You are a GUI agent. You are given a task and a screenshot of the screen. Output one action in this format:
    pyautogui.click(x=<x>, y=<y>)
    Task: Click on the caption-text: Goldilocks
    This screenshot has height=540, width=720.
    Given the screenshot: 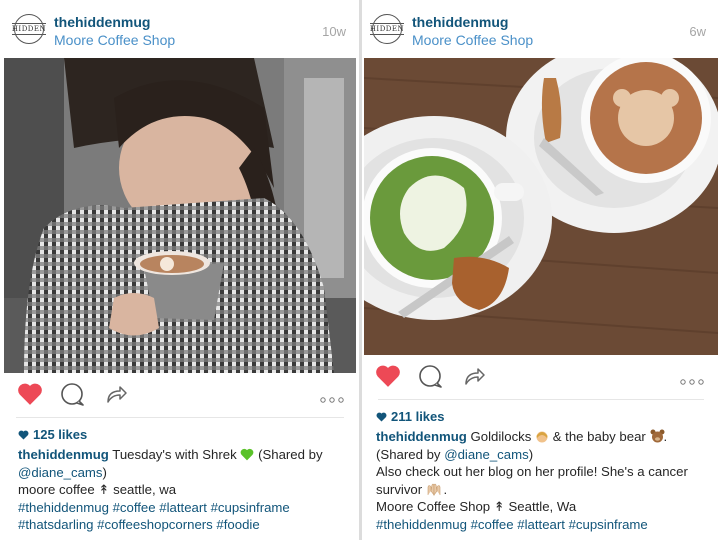 What is the action you would take?
    pyautogui.click(x=501, y=436)
    